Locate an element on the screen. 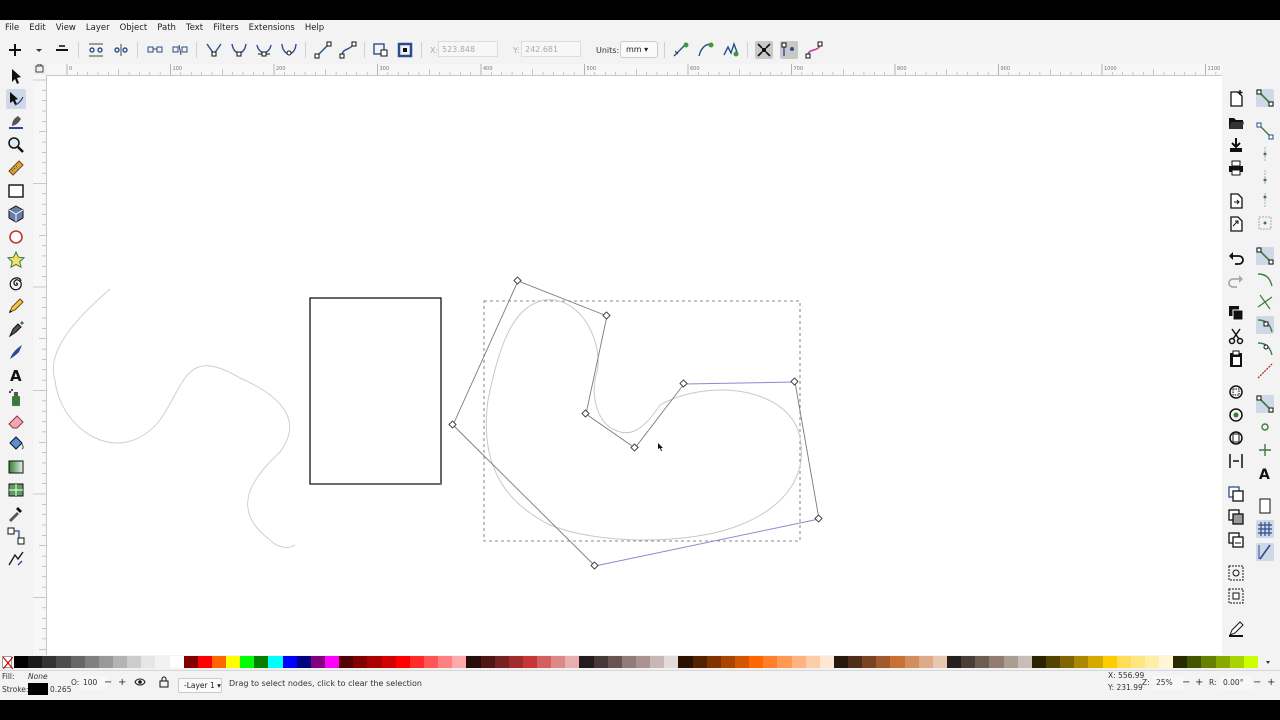 The image size is (1280, 720). snap-nodes-icon is located at coordinates (1265, 256).